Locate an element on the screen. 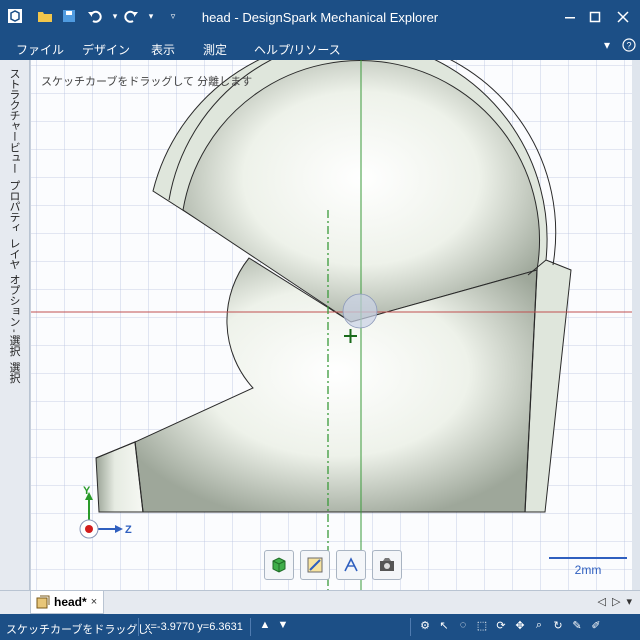 This screenshot has width=640, height=640. window-title: head - DesignSpark Mechanical Explorer is located at coordinates (320, 17).